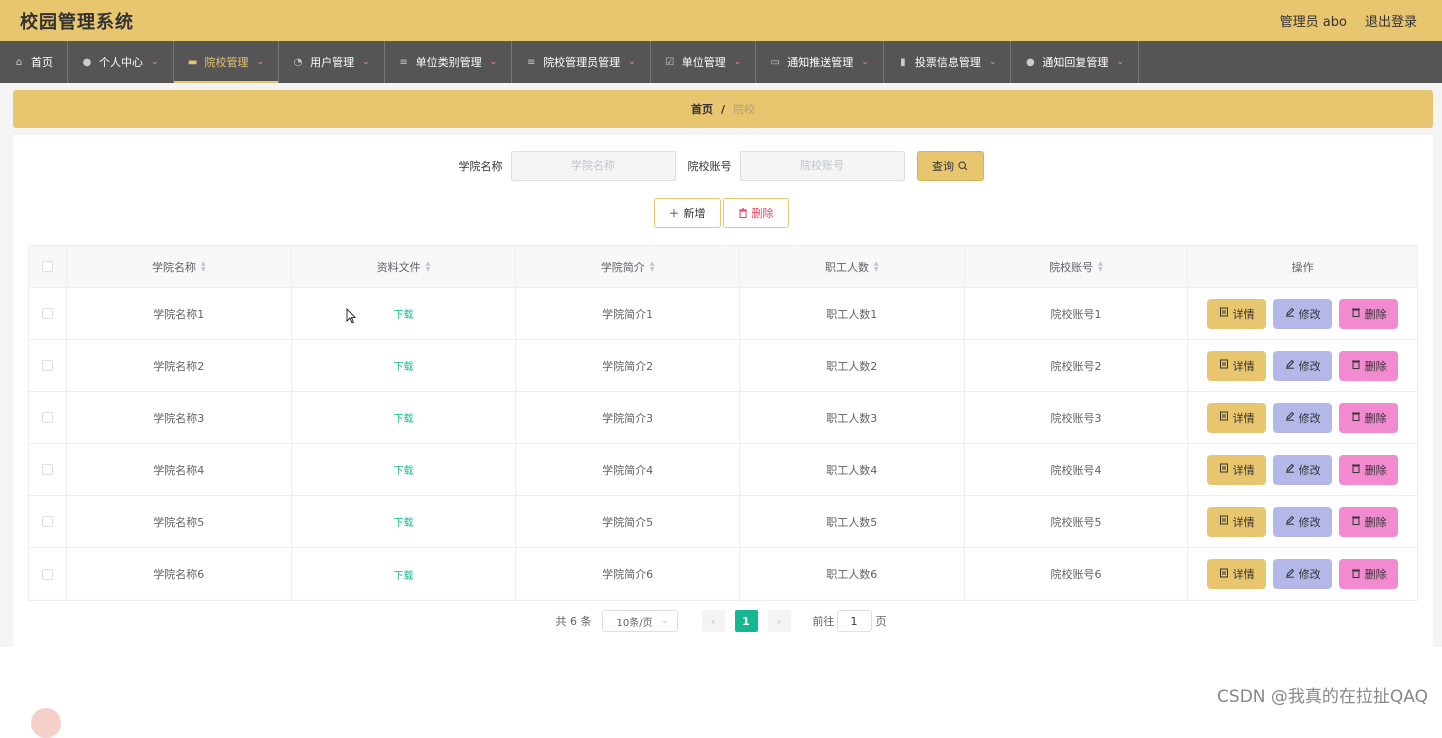 Image resolution: width=1442 pixels, height=738 pixels. What do you see at coordinates (1077, 417) in the screenshot?
I see `cell-account: 院校账号3` at bounding box center [1077, 417].